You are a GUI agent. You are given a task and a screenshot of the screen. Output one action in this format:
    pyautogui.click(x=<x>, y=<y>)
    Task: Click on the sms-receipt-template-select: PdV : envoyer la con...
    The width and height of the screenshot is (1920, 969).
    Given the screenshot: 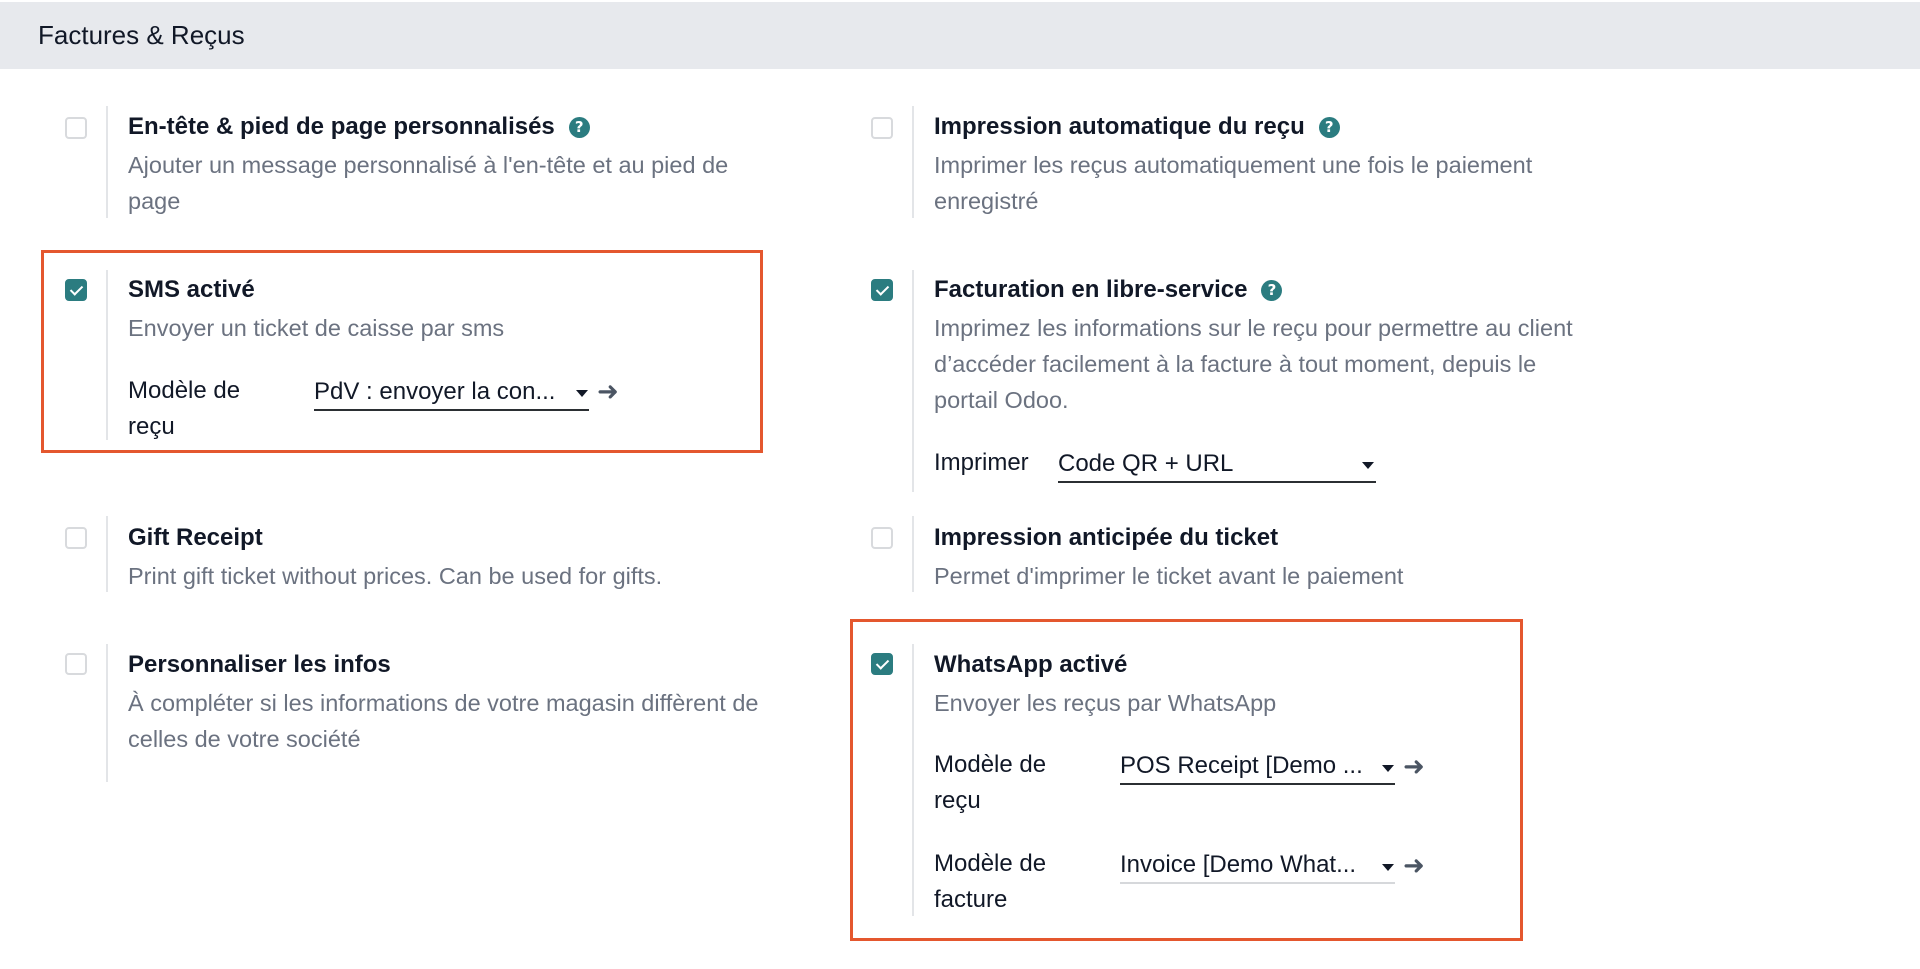 What is the action you would take?
    pyautogui.click(x=451, y=393)
    